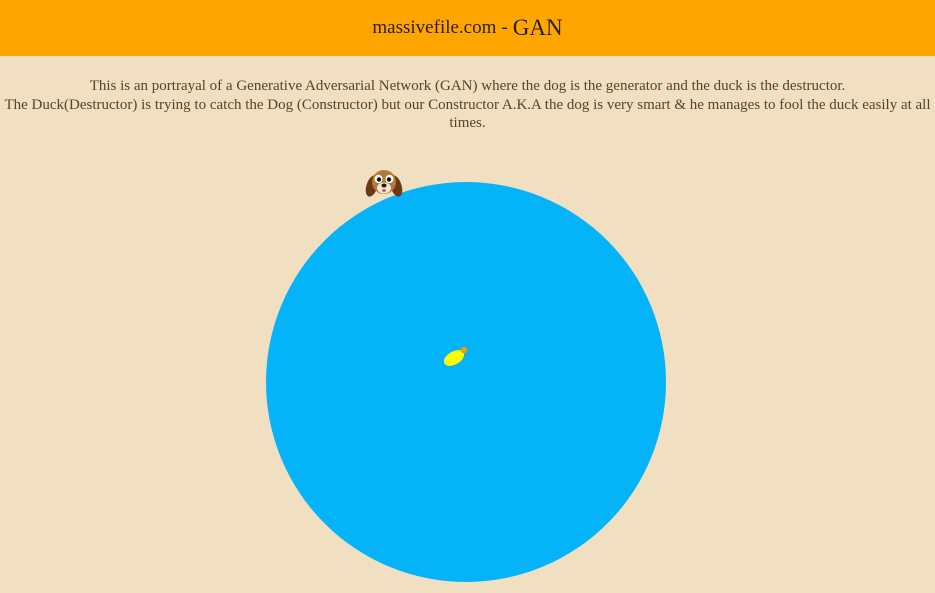 This screenshot has width=935, height=593. Describe the element at coordinates (434, 27) in the screenshot. I see `site-name: massivefile.com` at that location.